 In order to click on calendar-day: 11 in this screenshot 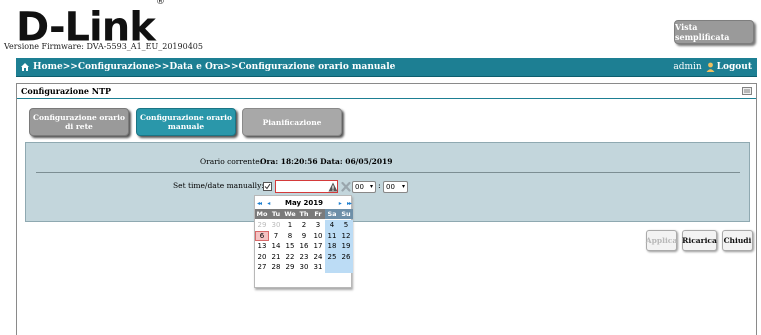, I will do `click(332, 235)`.